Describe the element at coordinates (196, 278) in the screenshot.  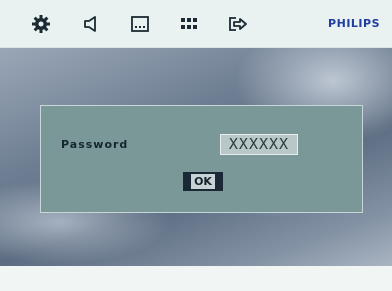
I see `bottom-status-bar` at that location.